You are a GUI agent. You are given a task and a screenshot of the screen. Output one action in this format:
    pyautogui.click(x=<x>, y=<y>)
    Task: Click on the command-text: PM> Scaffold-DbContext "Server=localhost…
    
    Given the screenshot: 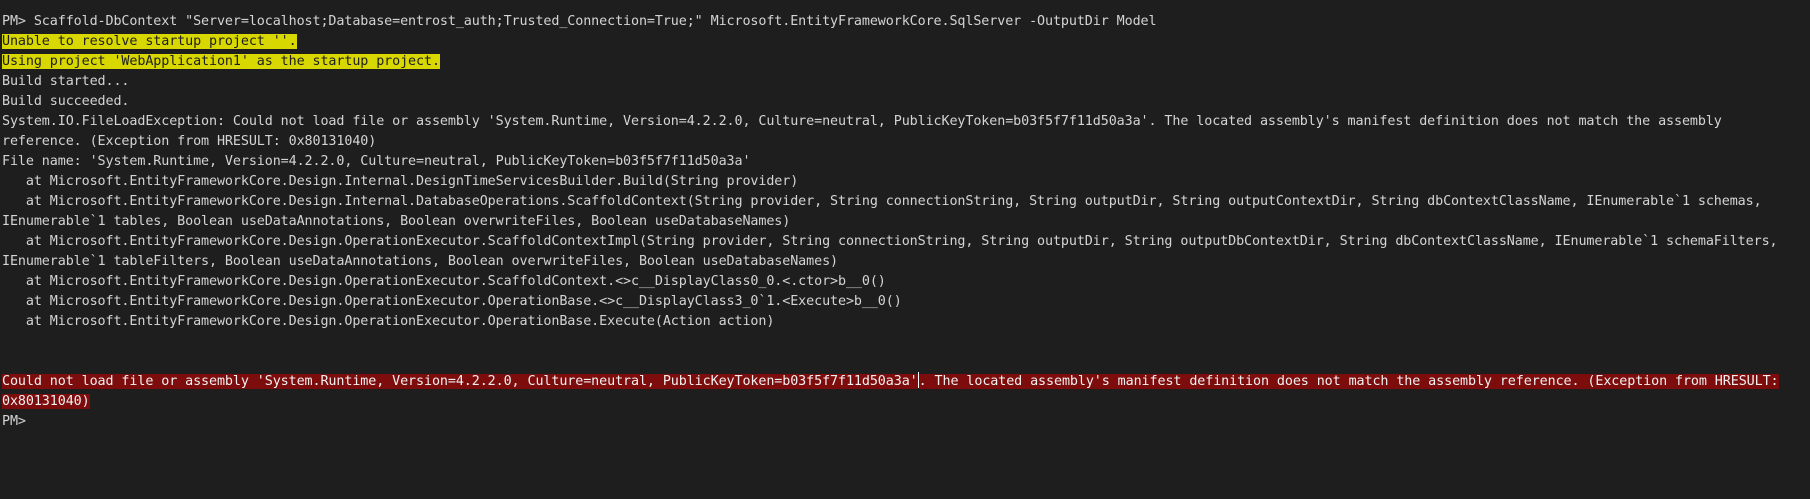 What is the action you would take?
    pyautogui.click(x=579, y=21)
    